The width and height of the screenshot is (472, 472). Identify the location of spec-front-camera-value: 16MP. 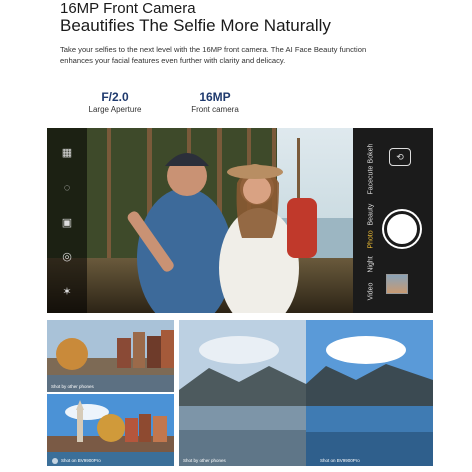
(215, 97).